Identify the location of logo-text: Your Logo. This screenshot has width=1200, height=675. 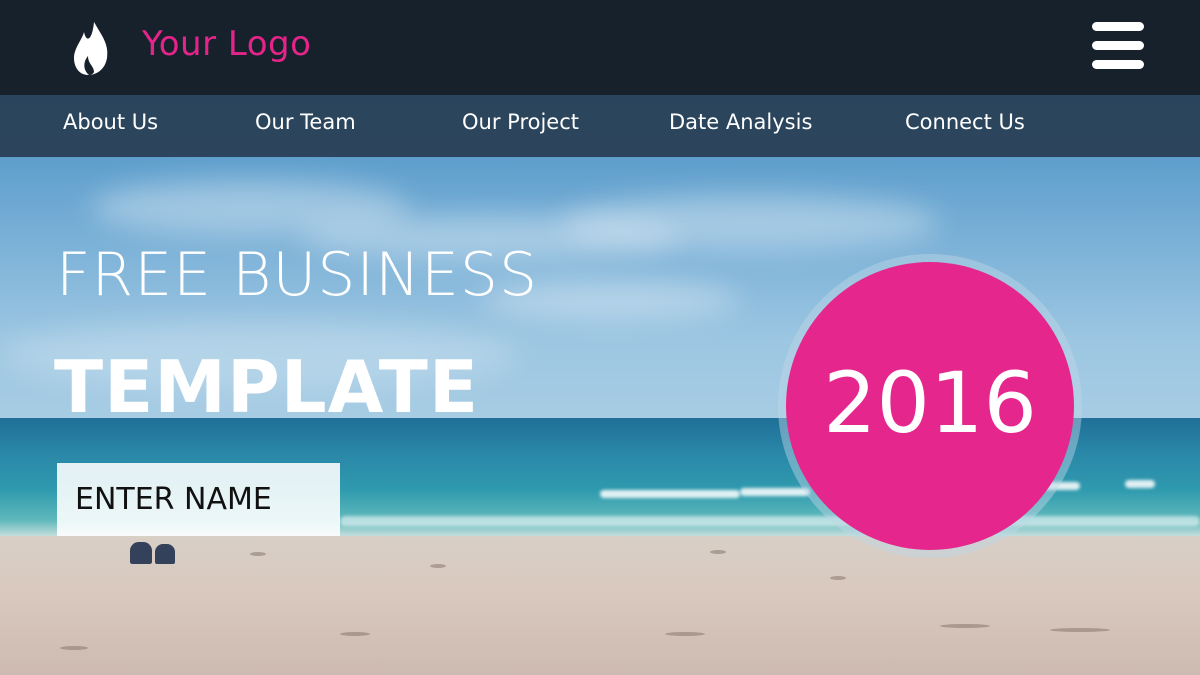
(226, 44).